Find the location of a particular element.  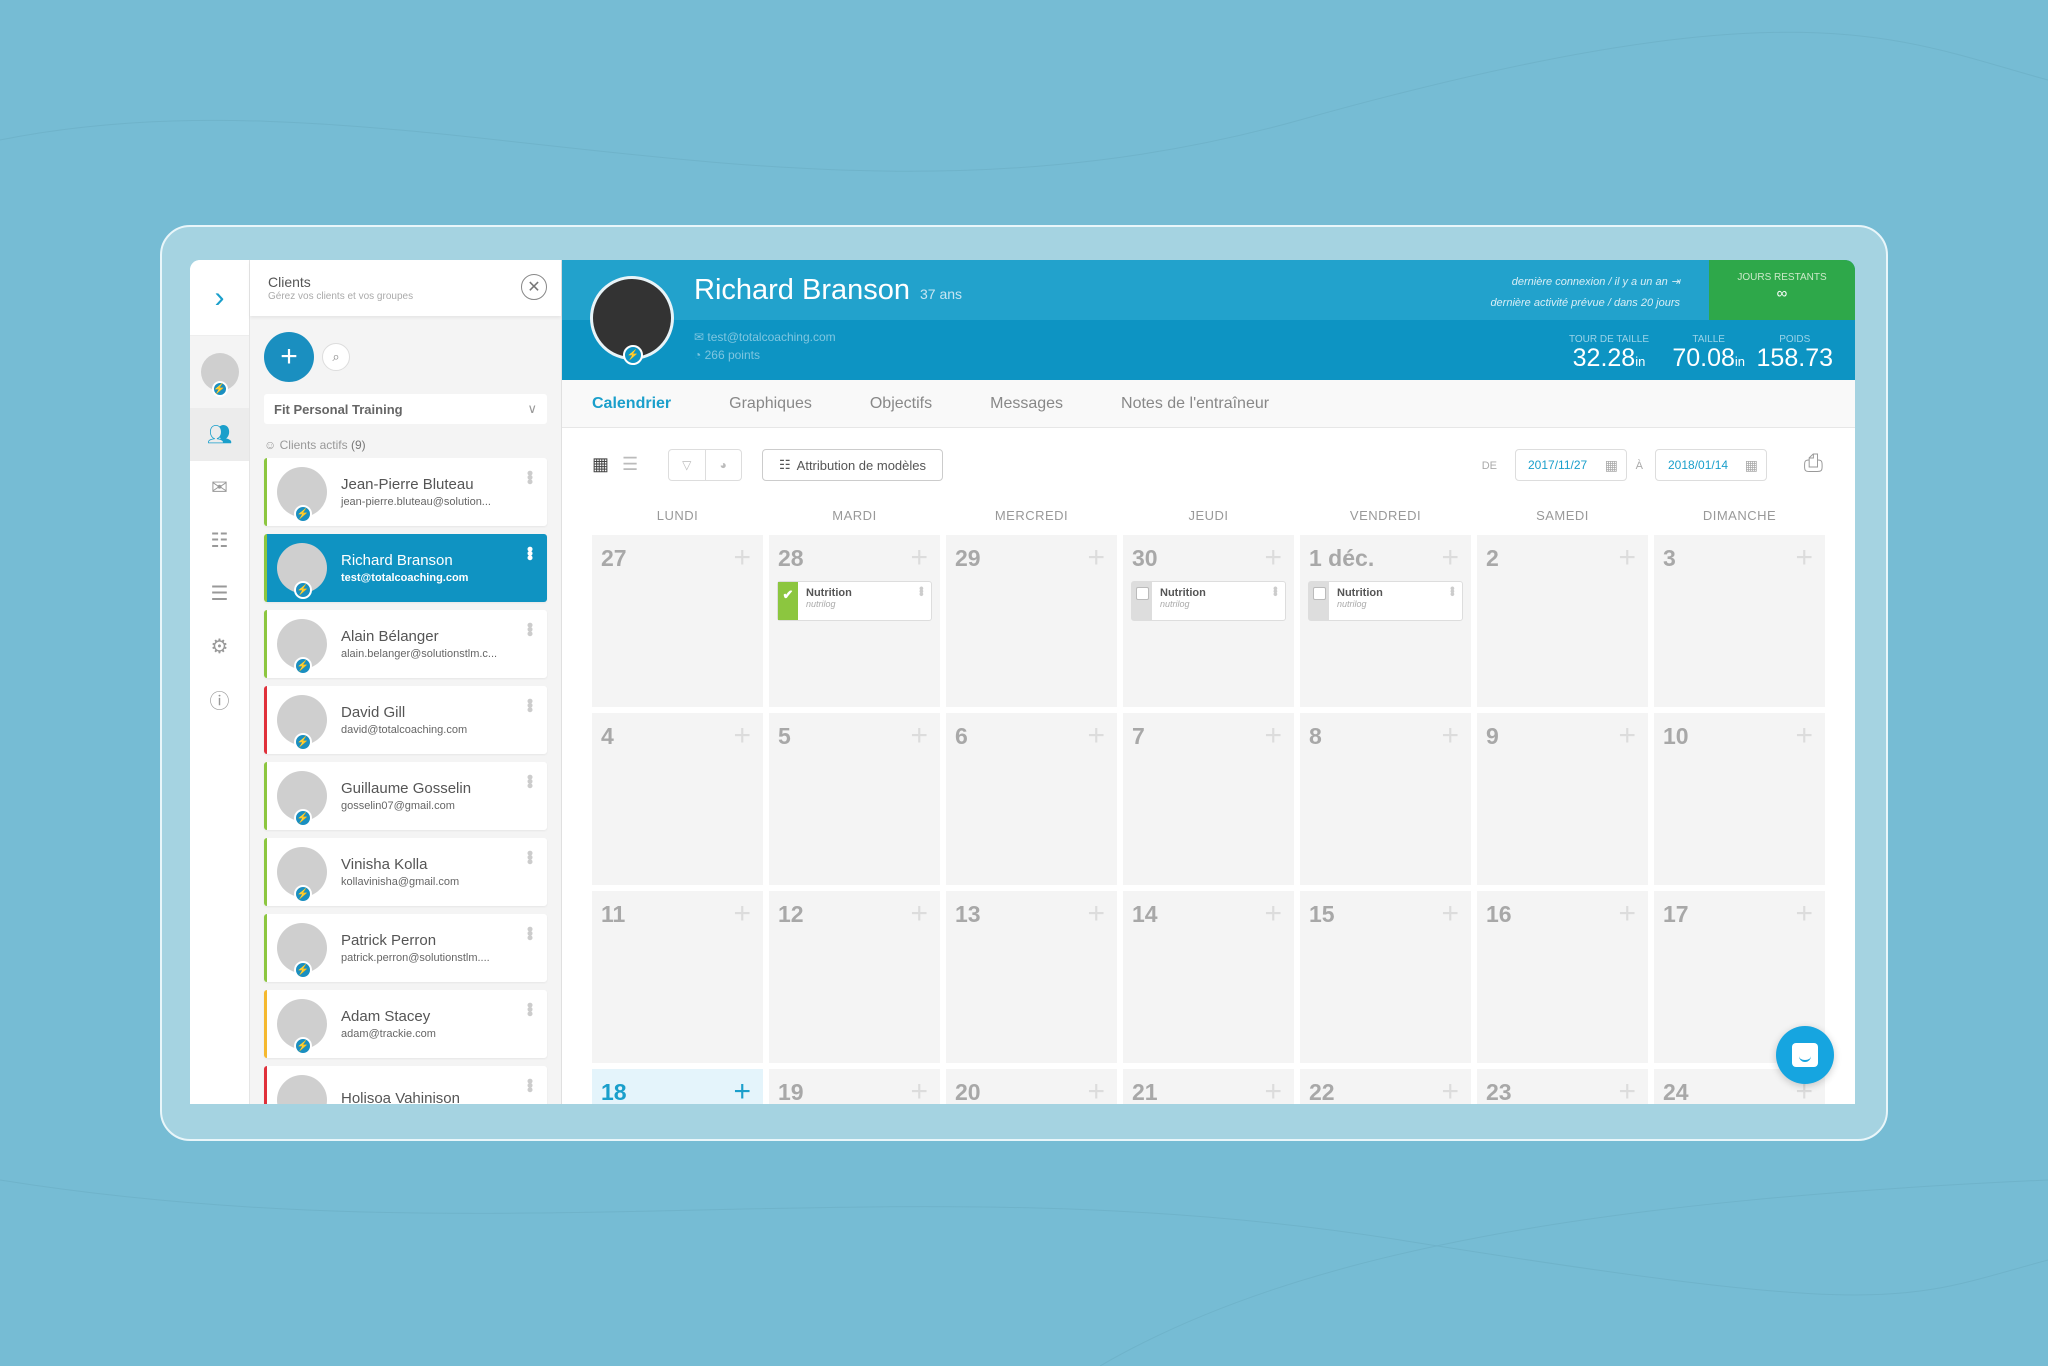

template-assignment-button: ☷ Attribution de modèles is located at coordinates (853, 465).